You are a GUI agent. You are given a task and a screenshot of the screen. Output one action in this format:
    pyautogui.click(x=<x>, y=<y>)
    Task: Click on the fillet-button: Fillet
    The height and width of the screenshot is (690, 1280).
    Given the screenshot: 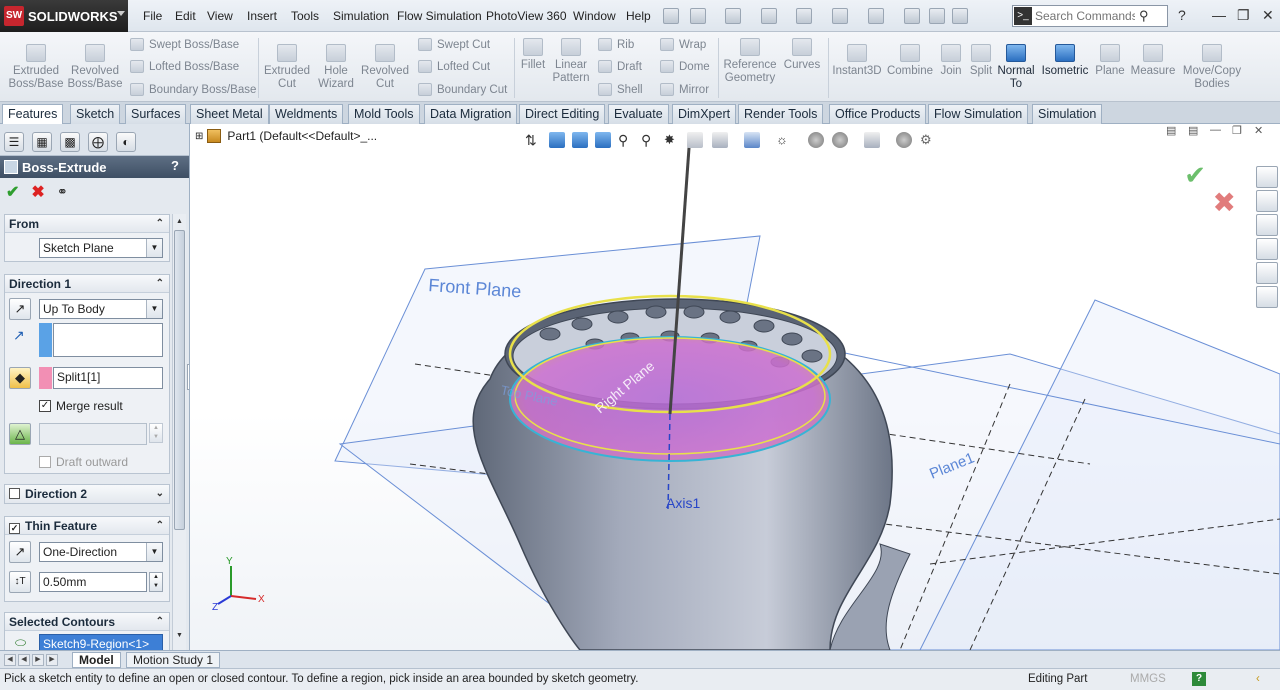 What is the action you would take?
    pyautogui.click(x=533, y=55)
    